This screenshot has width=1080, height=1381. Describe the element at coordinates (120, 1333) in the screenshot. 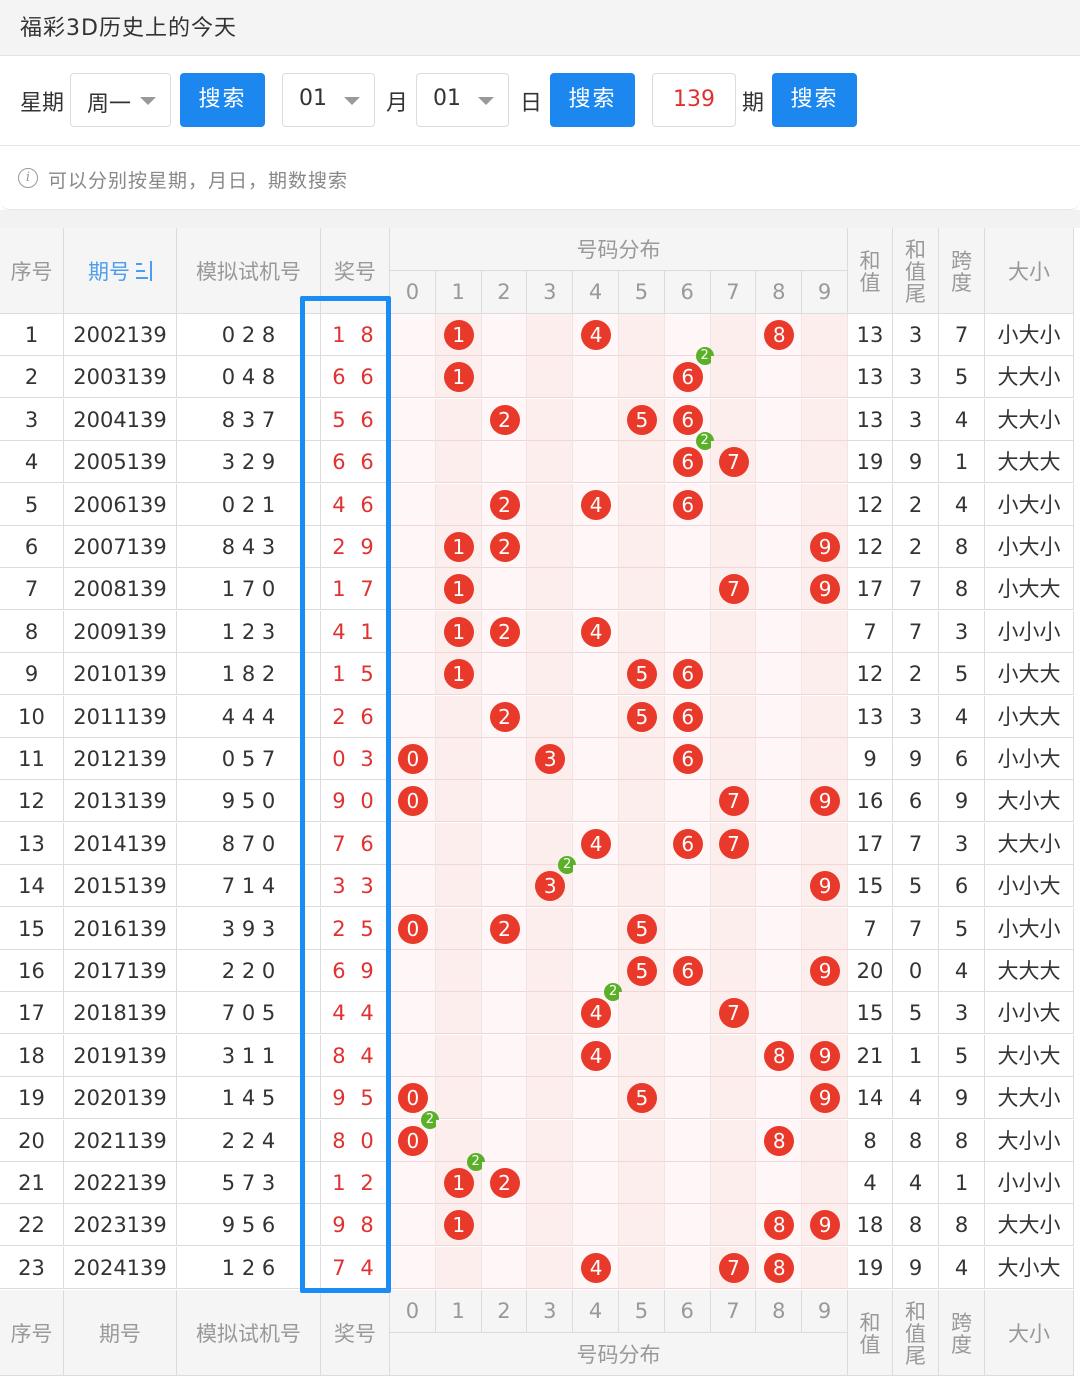

I see `footer-period: 期号` at that location.